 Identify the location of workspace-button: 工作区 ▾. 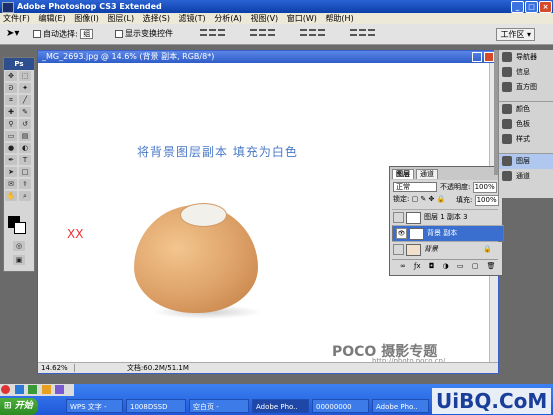
(515, 34).